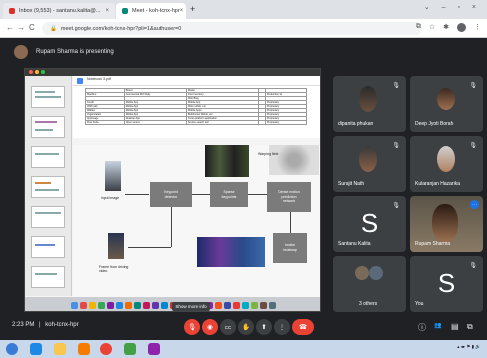 This screenshot has height=358, width=487. I want to click on presenter-avatar, so click(21, 52).